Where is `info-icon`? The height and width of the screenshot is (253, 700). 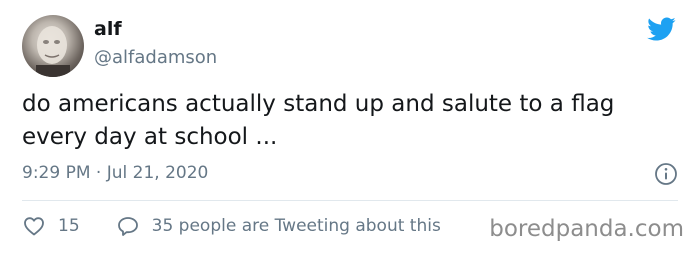 info-icon is located at coordinates (666, 174).